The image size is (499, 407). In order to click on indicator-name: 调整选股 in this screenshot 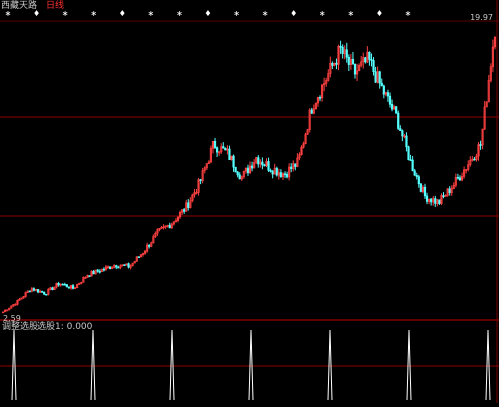, I will do `click(20, 327)`.